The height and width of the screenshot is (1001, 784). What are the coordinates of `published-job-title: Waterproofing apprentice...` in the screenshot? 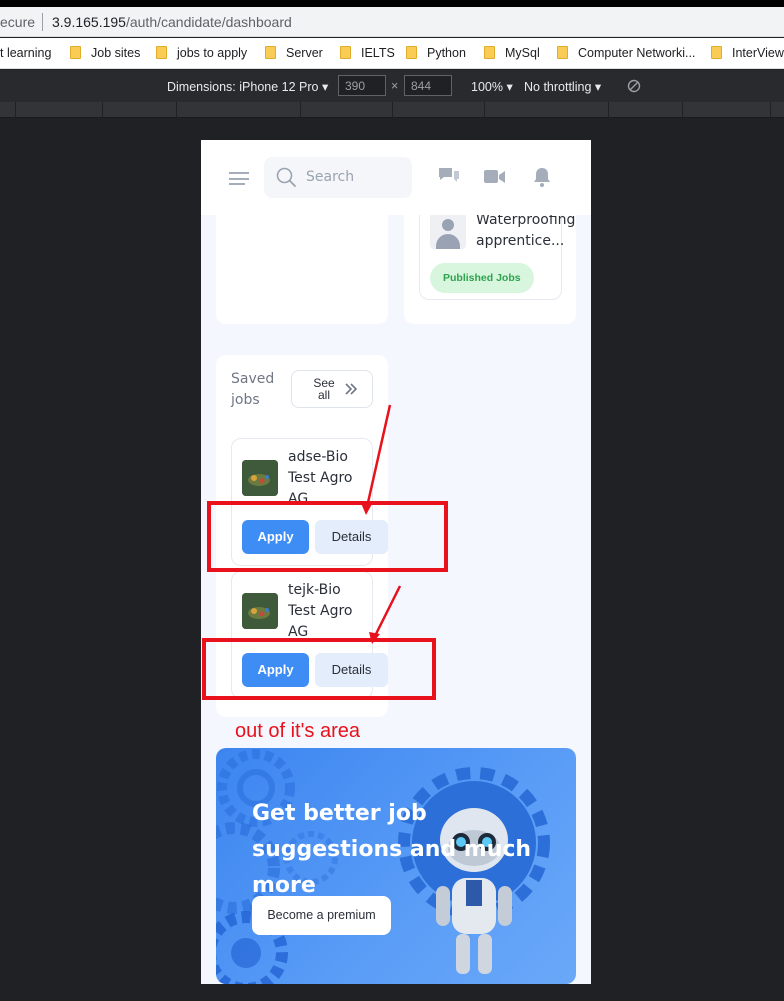 It's located at (526, 231).